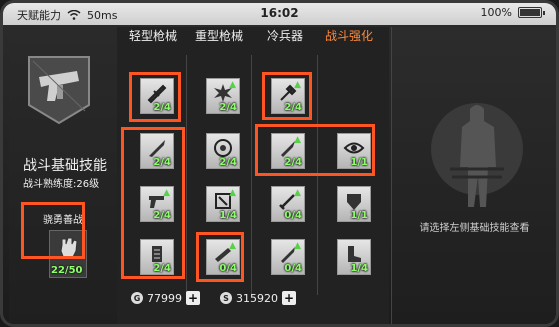  I want to click on skill-cell-melee-3: ▲ 0/4, so click(288, 204).